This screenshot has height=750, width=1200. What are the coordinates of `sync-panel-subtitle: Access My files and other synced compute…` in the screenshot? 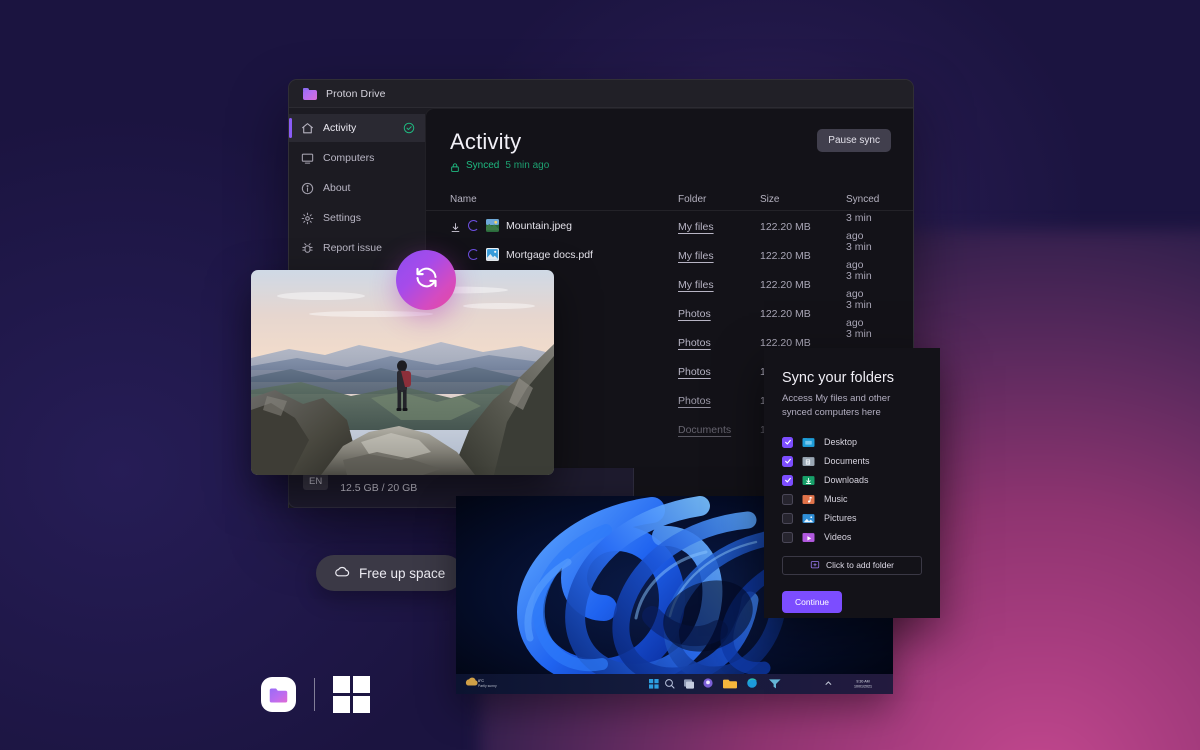 It's located at (836, 405).